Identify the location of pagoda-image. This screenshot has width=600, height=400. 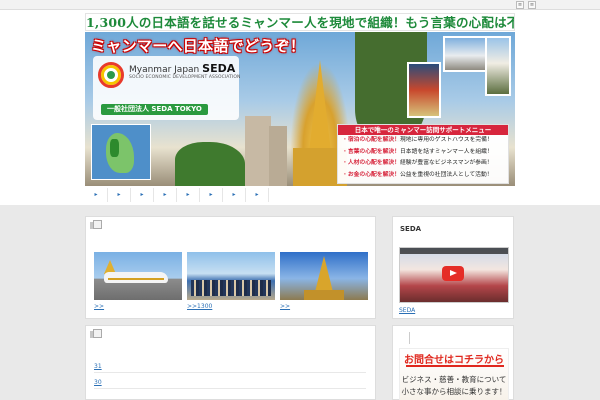
(320, 106).